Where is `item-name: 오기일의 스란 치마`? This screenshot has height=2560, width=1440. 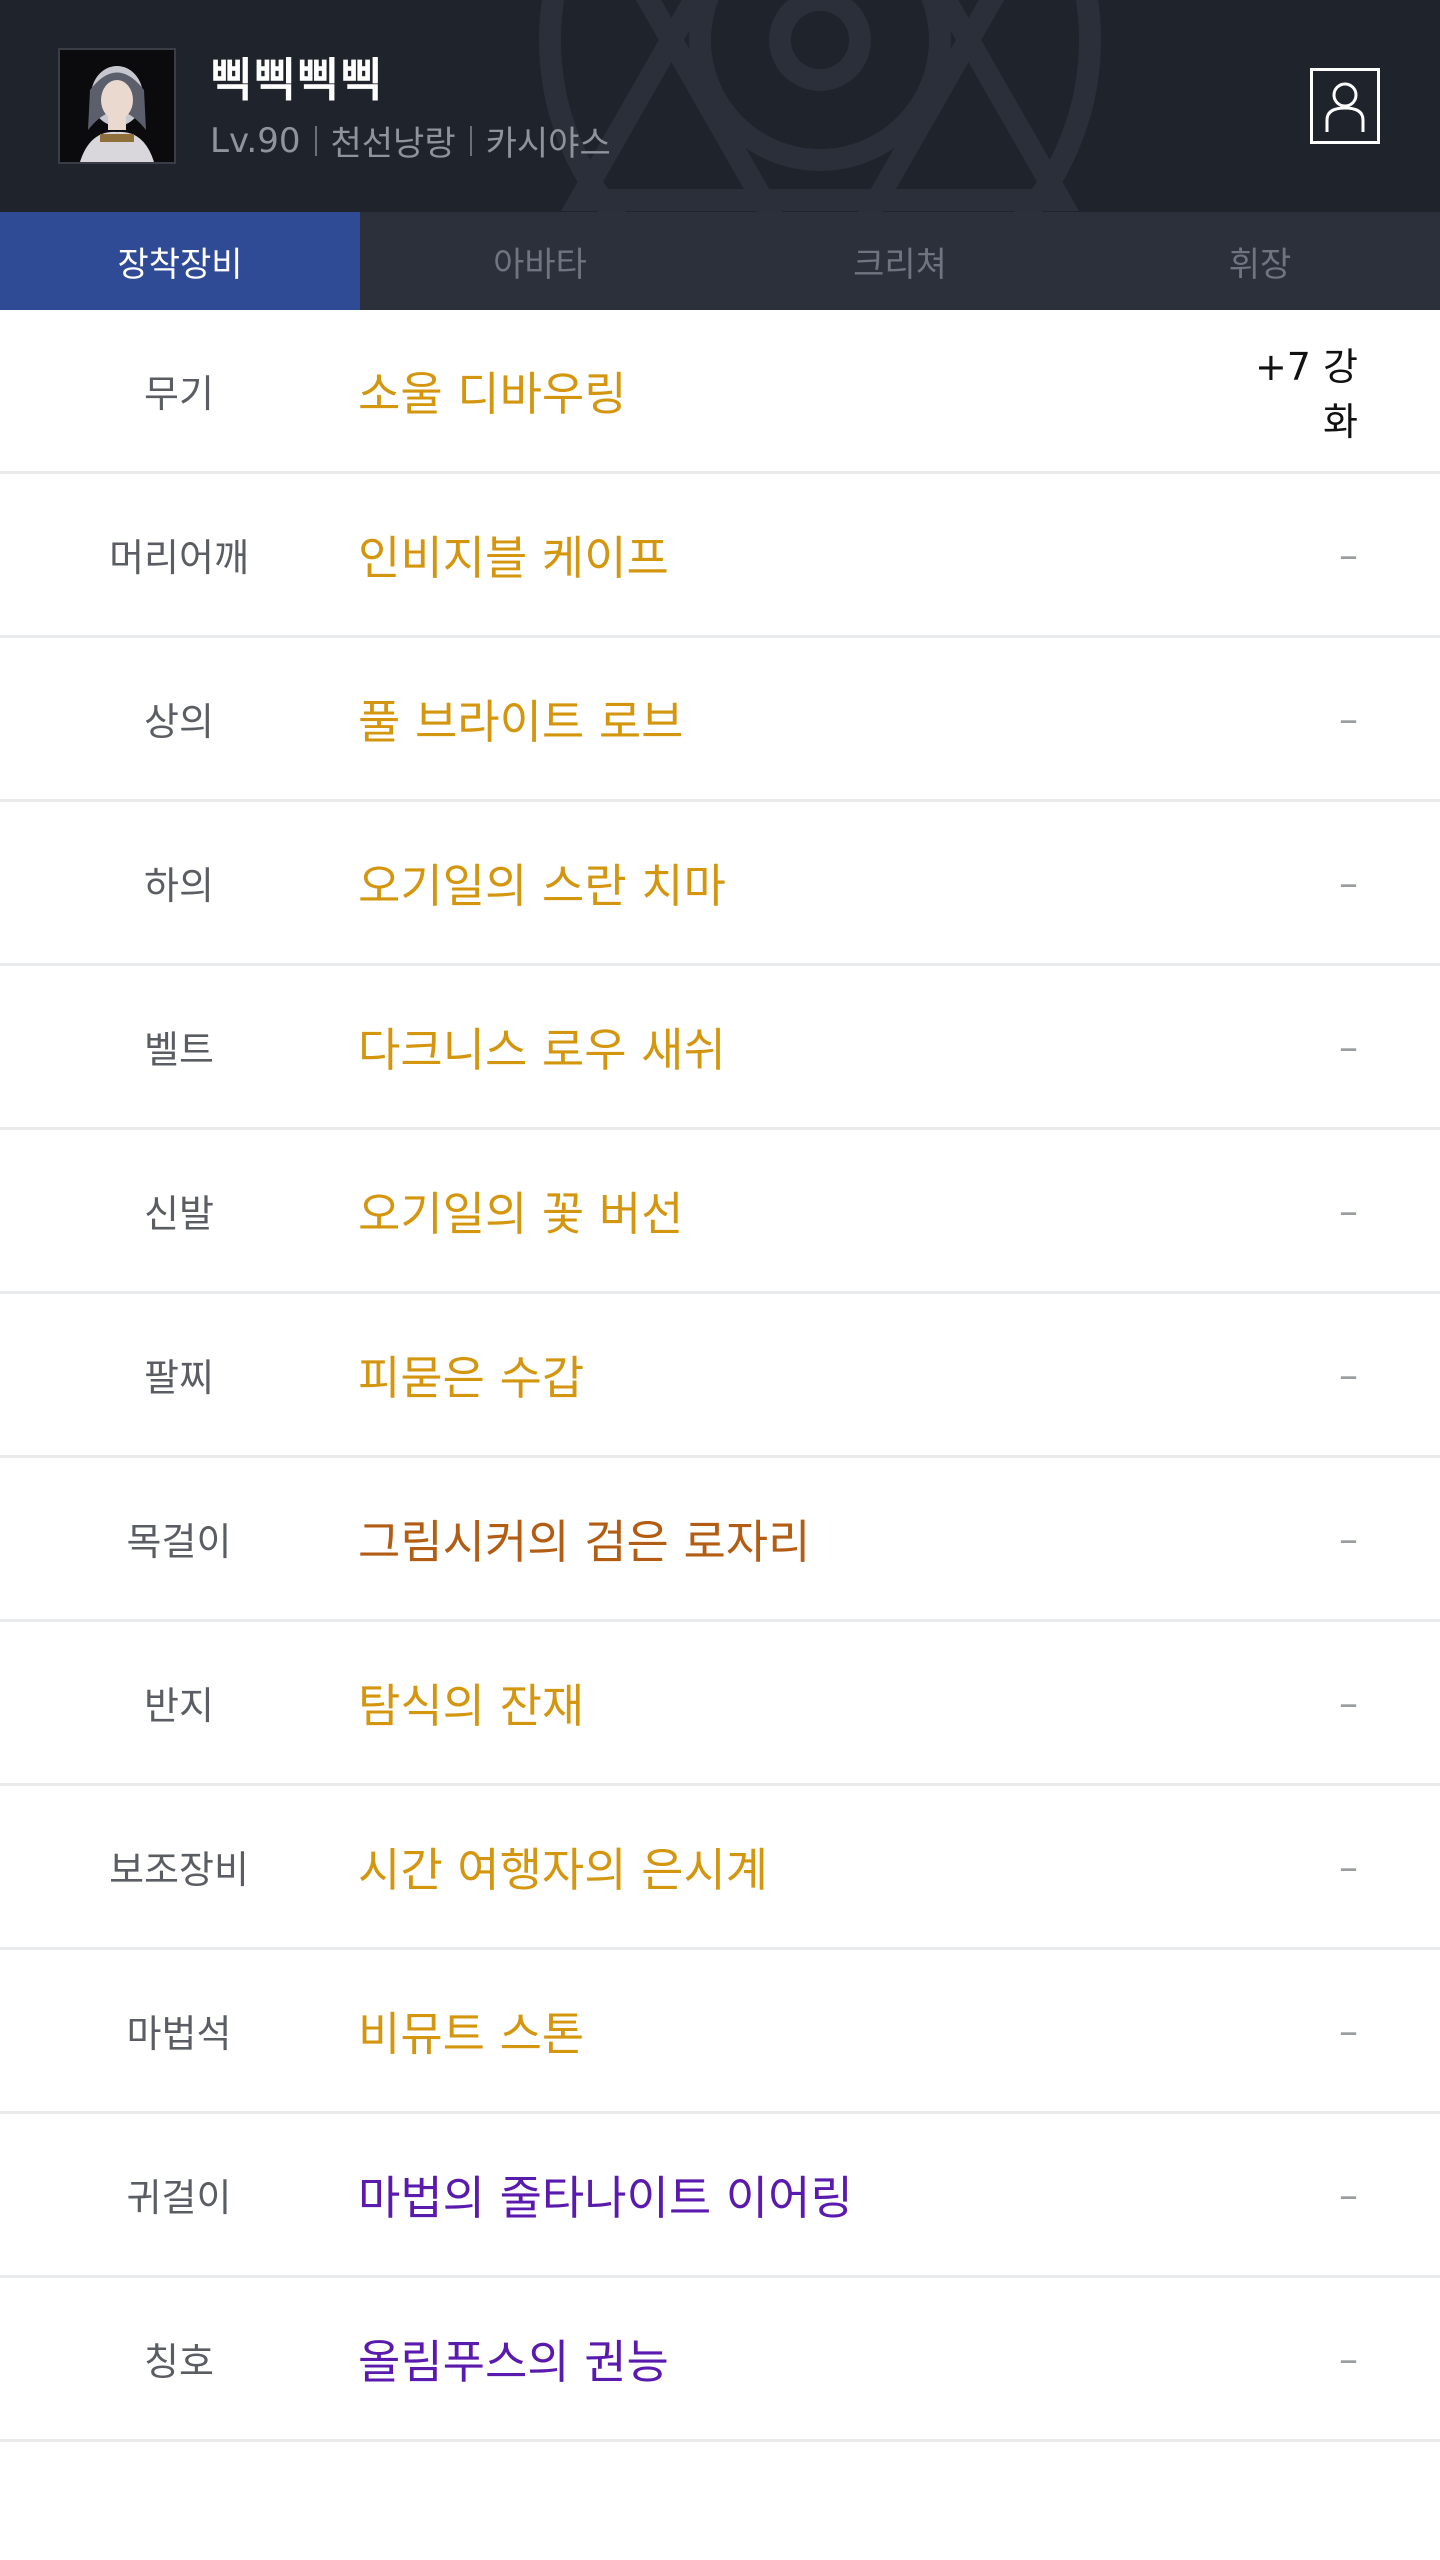 item-name: 오기일의 스란 치마 is located at coordinates (542, 885).